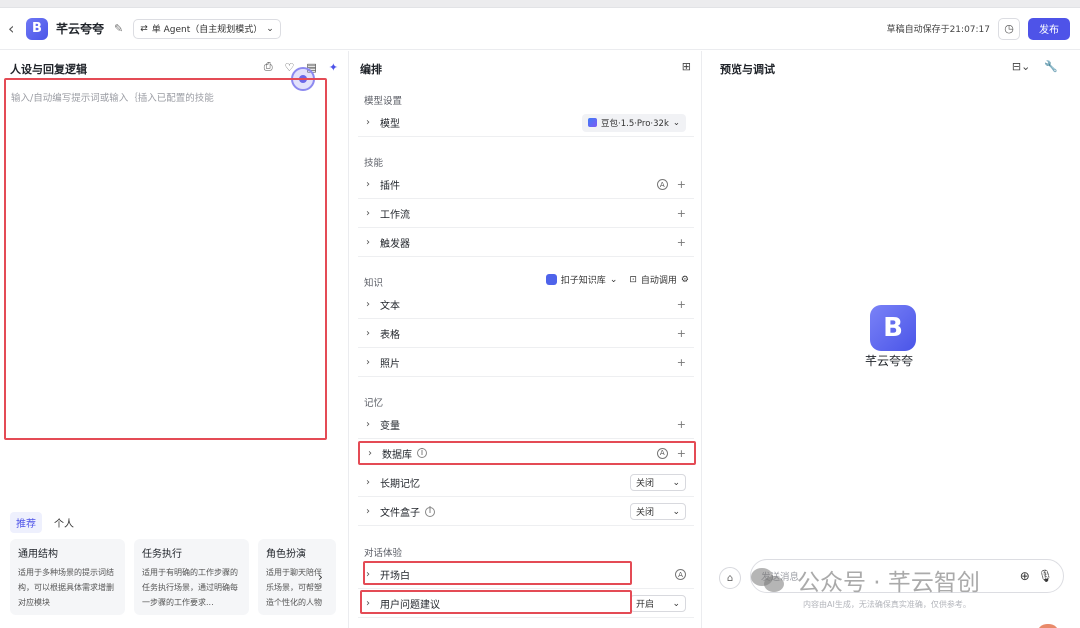 Image resolution: width=1080 pixels, height=628 pixels. I want to click on bot-name: 芊云夸夸, so click(889, 361).